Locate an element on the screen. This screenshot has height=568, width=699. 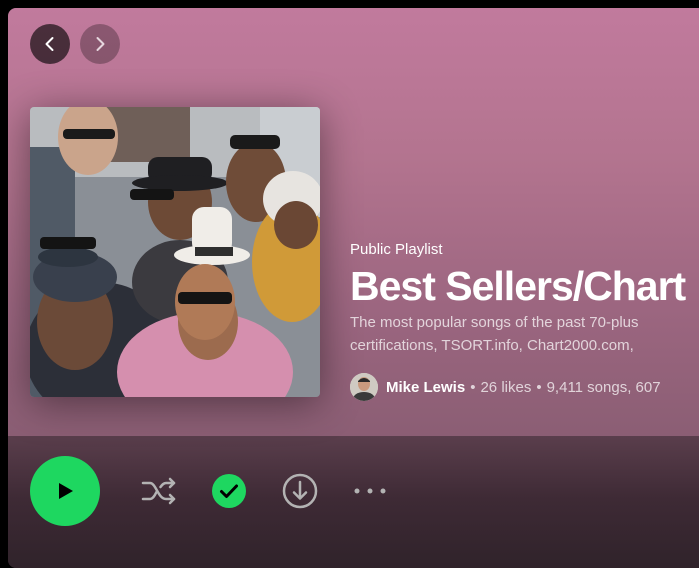
likes-count: 26 likes is located at coordinates (506, 387).